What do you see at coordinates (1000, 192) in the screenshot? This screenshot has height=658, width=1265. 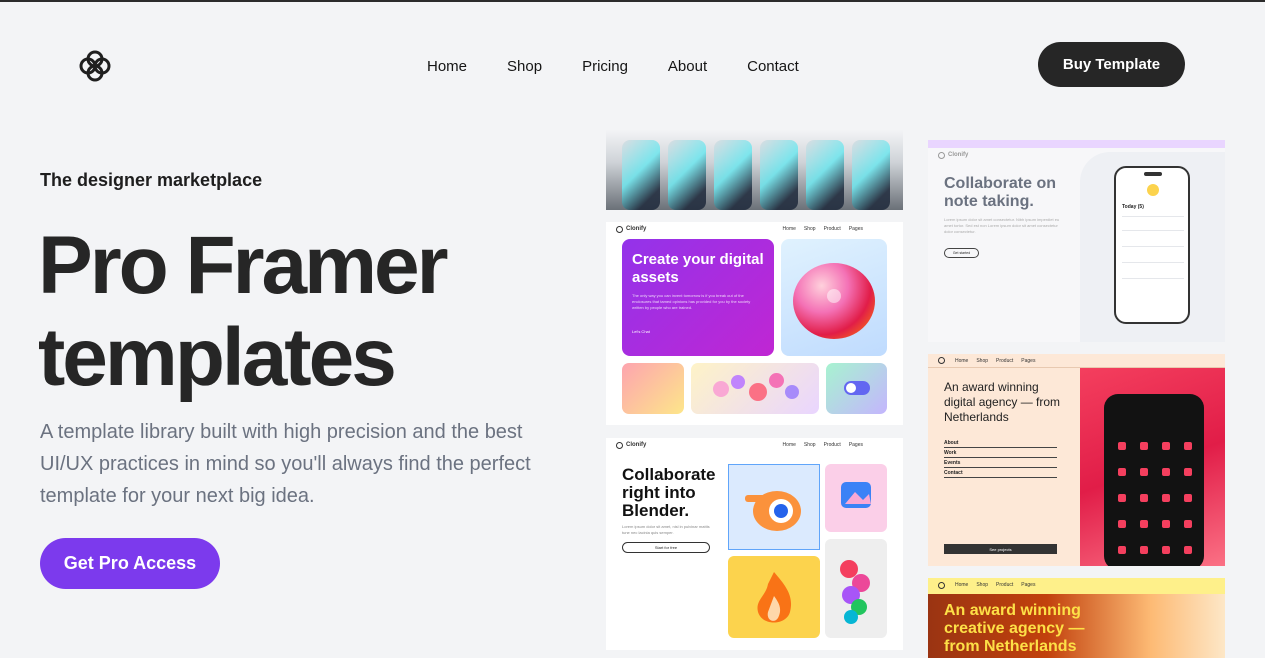 I see `preview-heading: Collaborate on note taking.` at bounding box center [1000, 192].